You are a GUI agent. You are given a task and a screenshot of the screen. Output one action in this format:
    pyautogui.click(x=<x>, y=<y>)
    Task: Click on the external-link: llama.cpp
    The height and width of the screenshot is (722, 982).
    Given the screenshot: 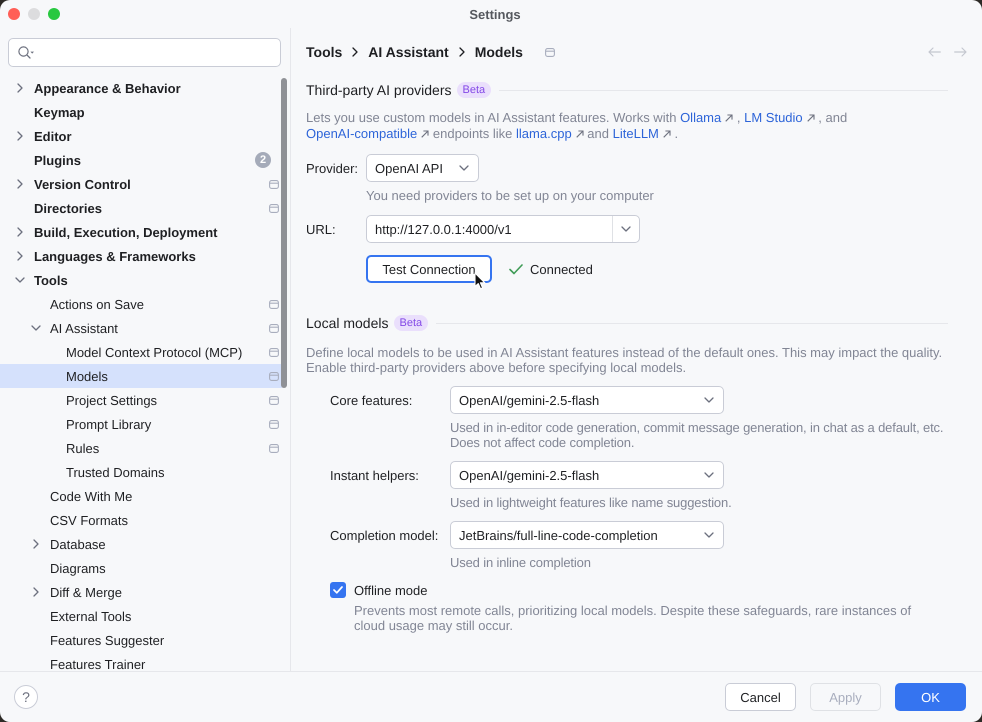 What is the action you would take?
    pyautogui.click(x=550, y=134)
    